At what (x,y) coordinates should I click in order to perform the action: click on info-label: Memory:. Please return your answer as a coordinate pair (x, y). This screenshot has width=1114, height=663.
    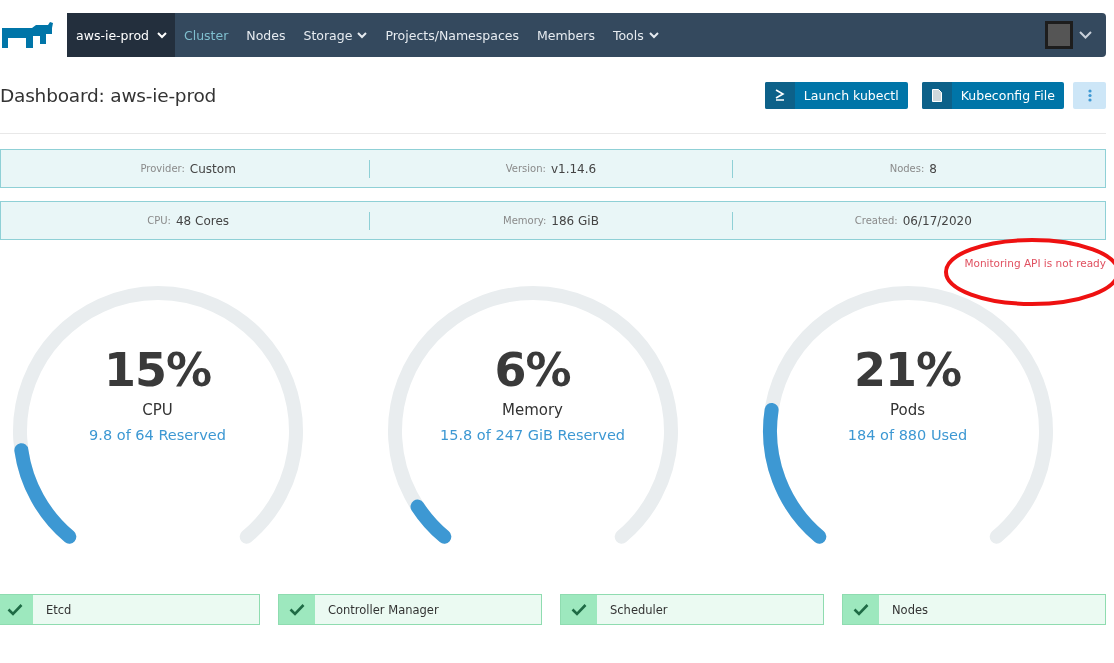
    Looking at the image, I should click on (525, 220).